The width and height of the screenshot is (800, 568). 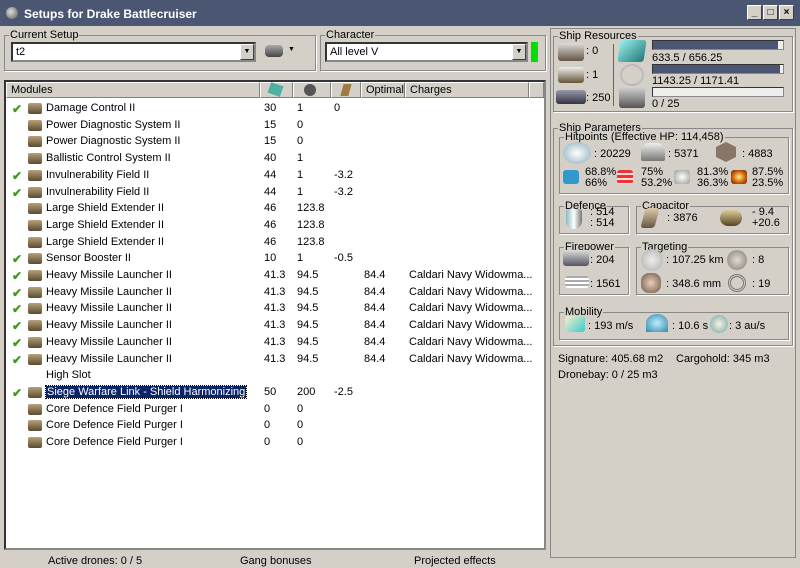 I want to click on module-cpu: 40, so click(x=270, y=158).